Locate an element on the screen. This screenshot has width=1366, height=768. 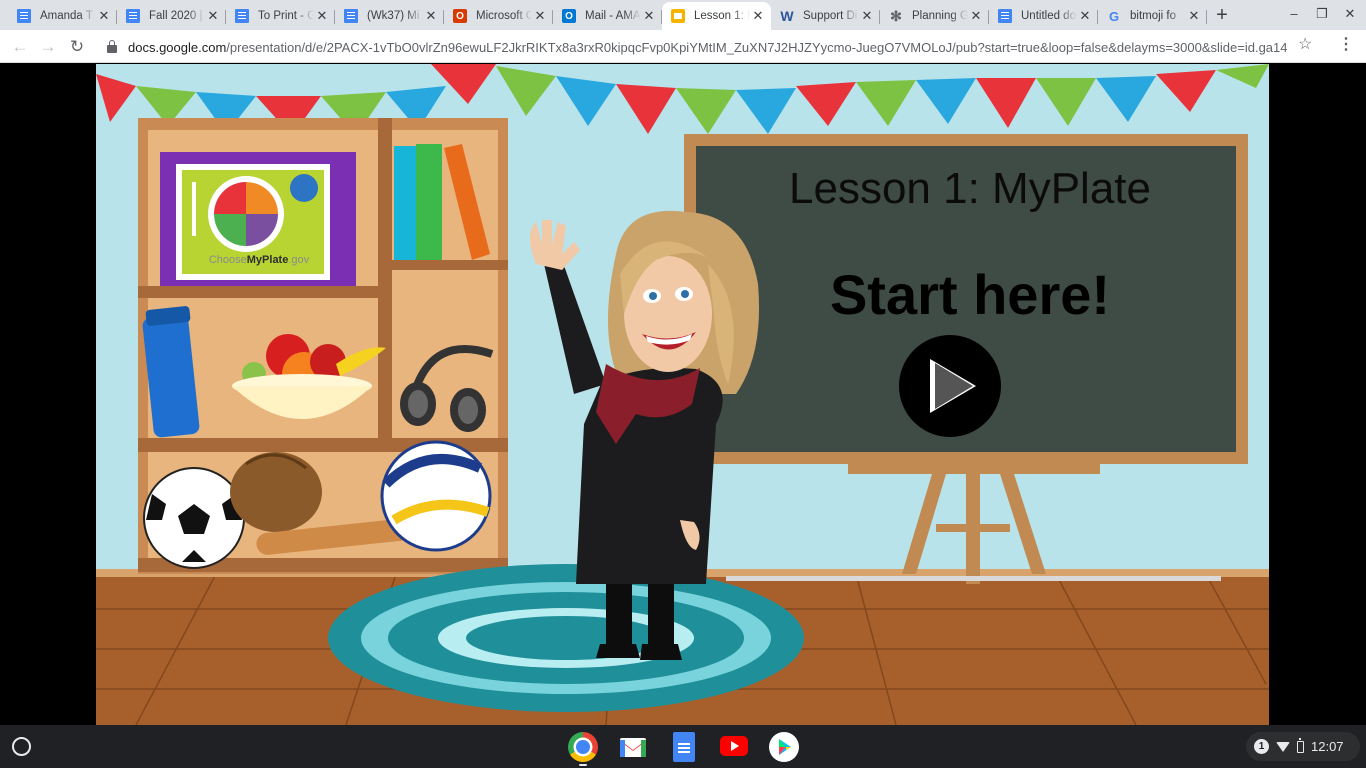
reload-icon: ↻ is located at coordinates (77, 47).